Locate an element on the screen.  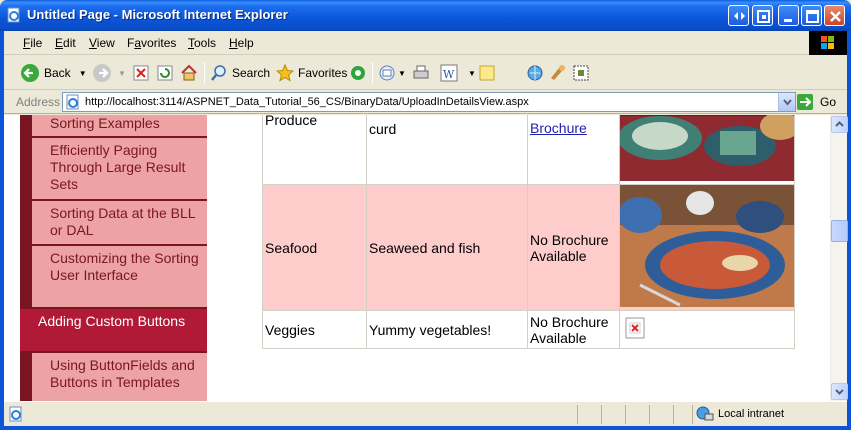
description-cell: curd is located at coordinates (447, 150).